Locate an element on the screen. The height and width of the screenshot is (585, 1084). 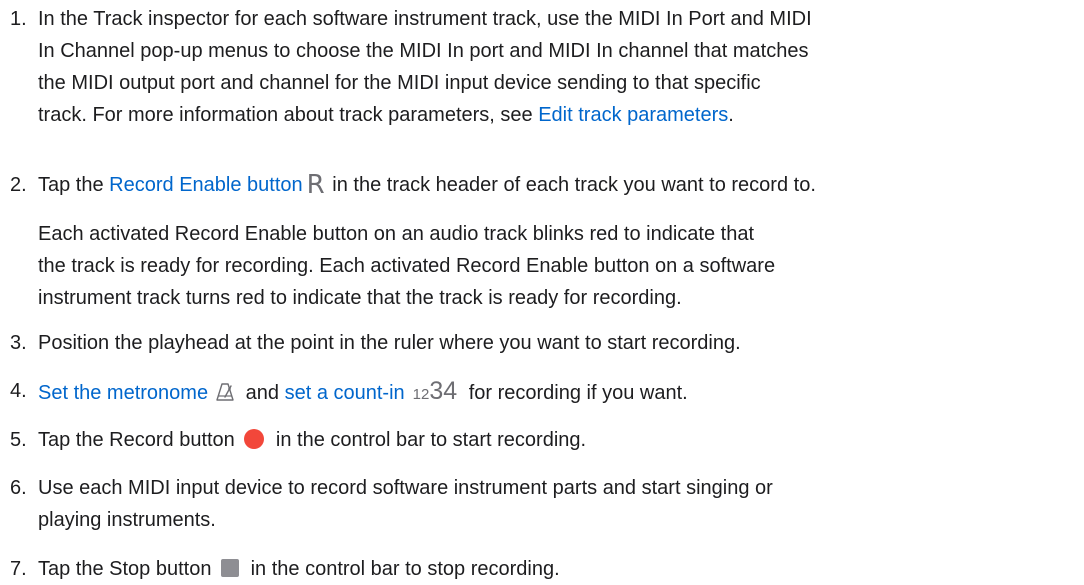
step-text-fragment: for recording if you want. is located at coordinates (575, 393).